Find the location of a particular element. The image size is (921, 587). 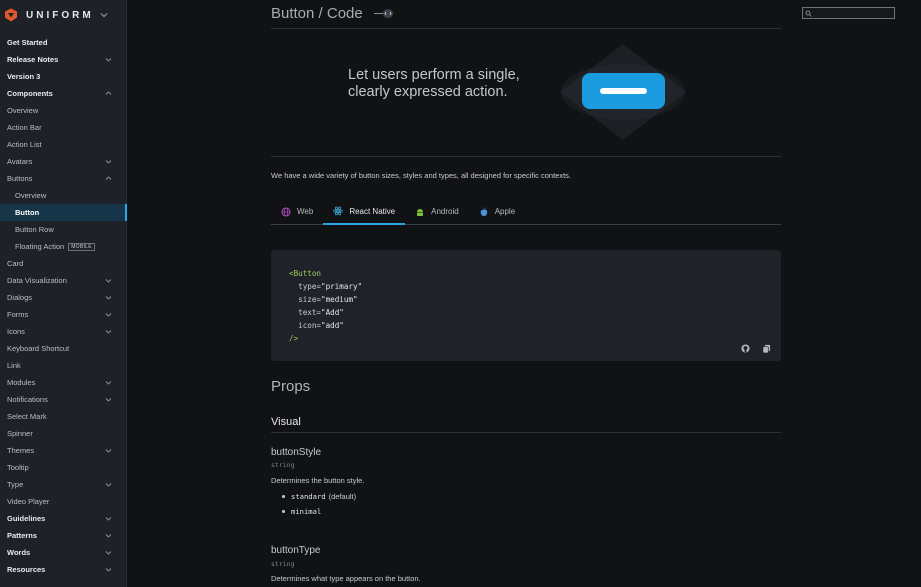

code-token: /> is located at coordinates (294, 338).